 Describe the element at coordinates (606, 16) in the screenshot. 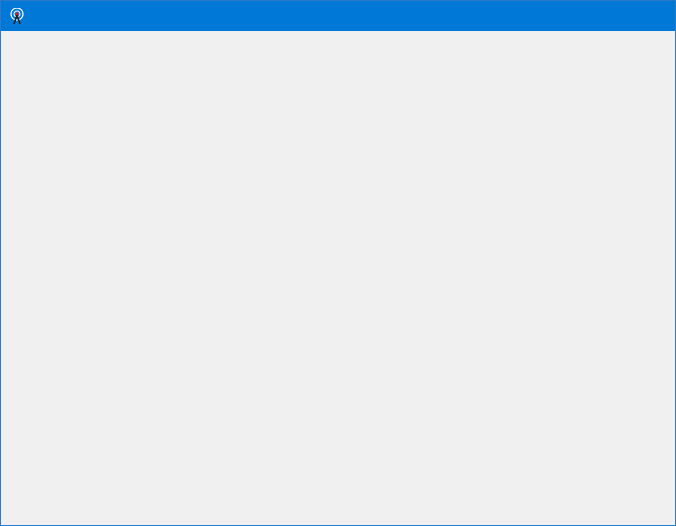

I see `minimize-button` at that location.